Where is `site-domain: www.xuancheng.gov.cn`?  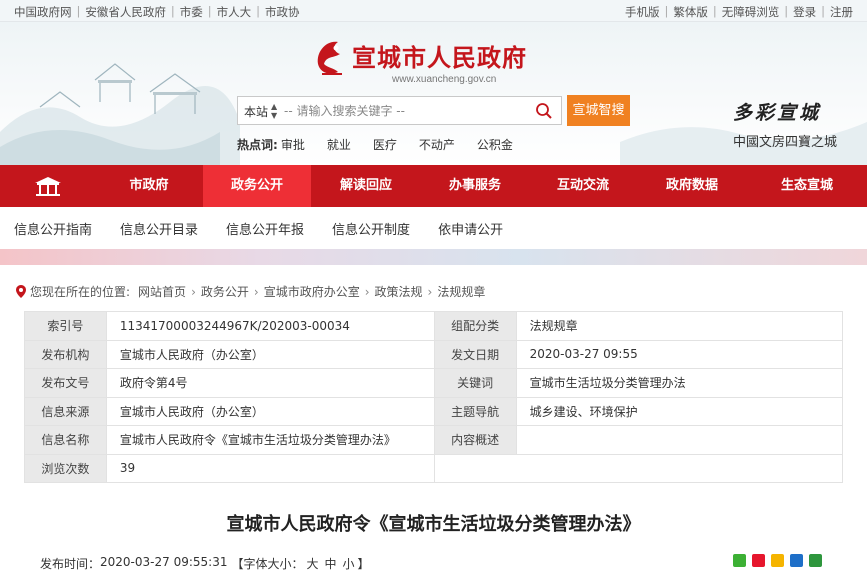
site-domain: www.xuancheng.gov.cn is located at coordinates (444, 79).